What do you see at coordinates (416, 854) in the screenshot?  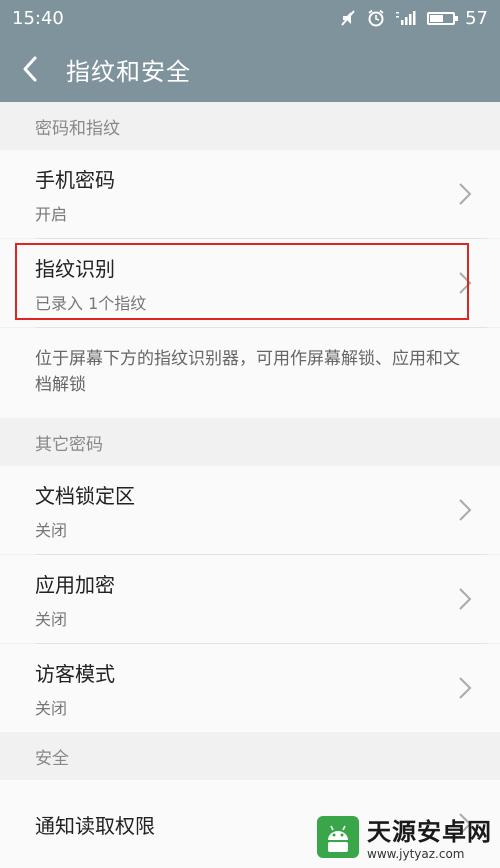 I see `watermark-url: www.jytyaz.com` at bounding box center [416, 854].